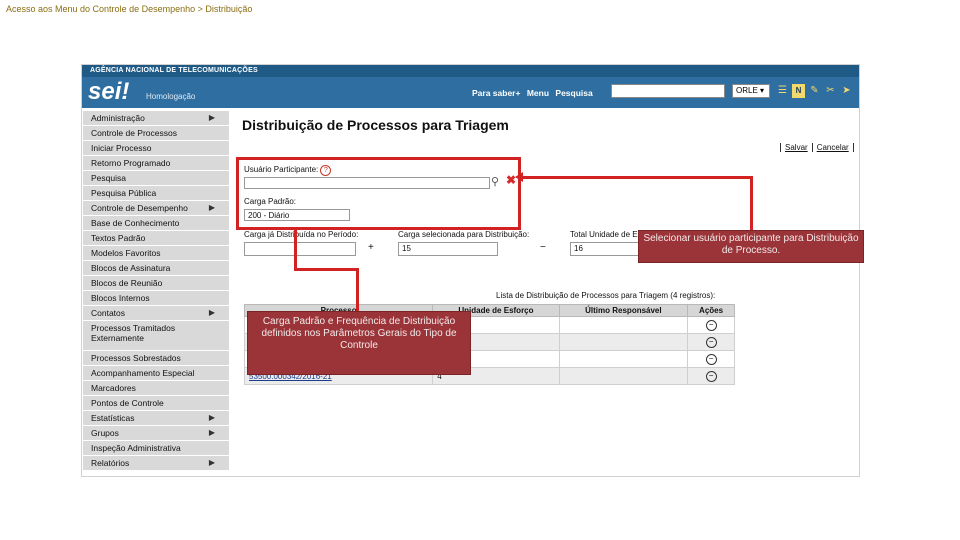 This screenshot has width=960, height=540. I want to click on sidebar-item: Administração ▶, so click(156, 118).